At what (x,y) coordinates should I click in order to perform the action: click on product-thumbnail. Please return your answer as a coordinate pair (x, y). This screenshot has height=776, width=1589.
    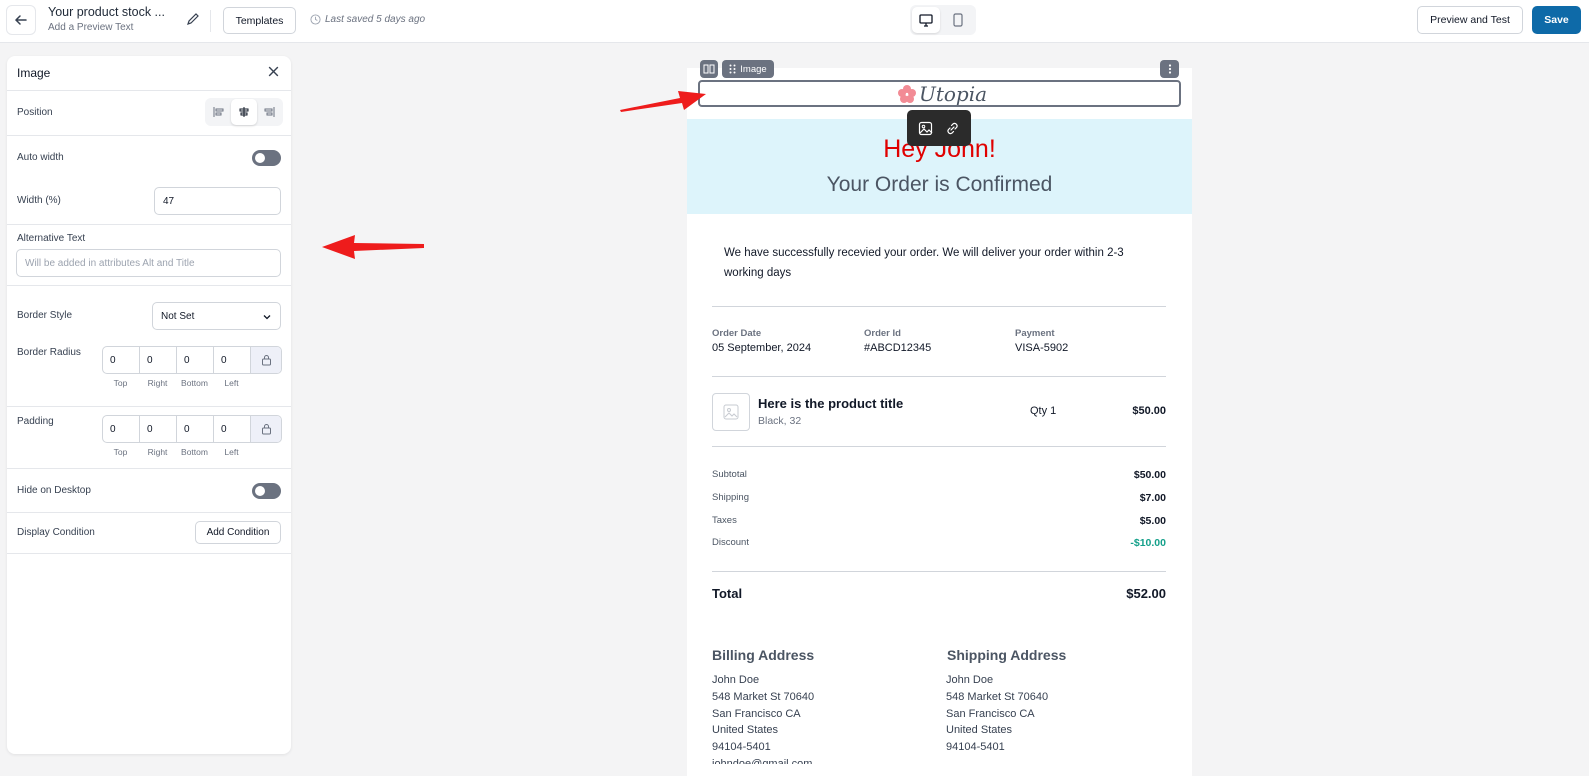
    Looking at the image, I should click on (731, 412).